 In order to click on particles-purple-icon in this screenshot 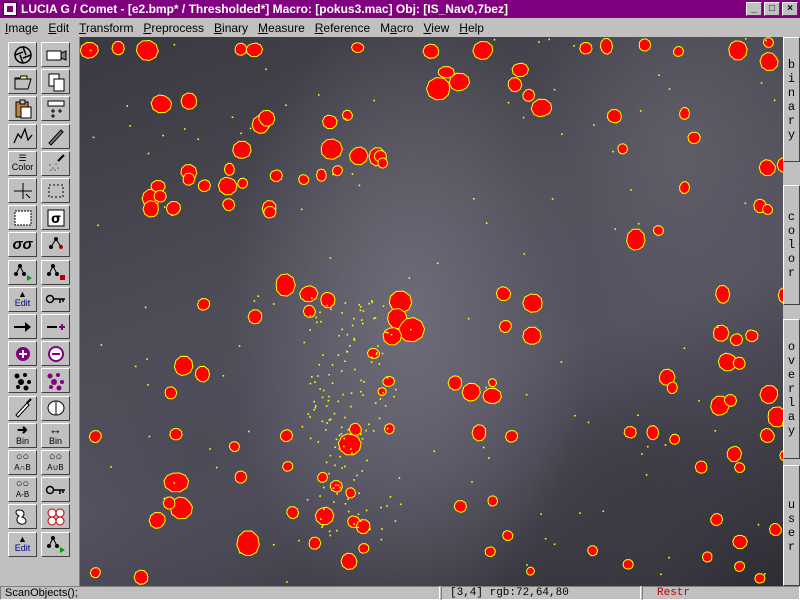, I will do `click(55, 381)`.